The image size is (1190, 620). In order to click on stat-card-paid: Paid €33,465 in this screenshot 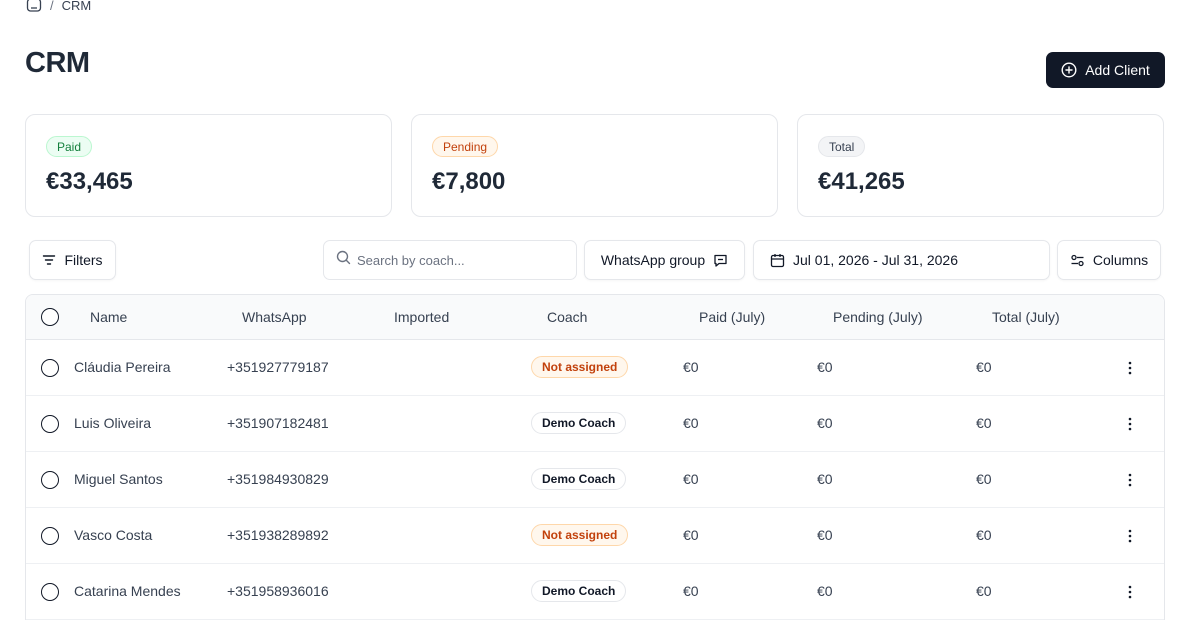, I will do `click(208, 165)`.